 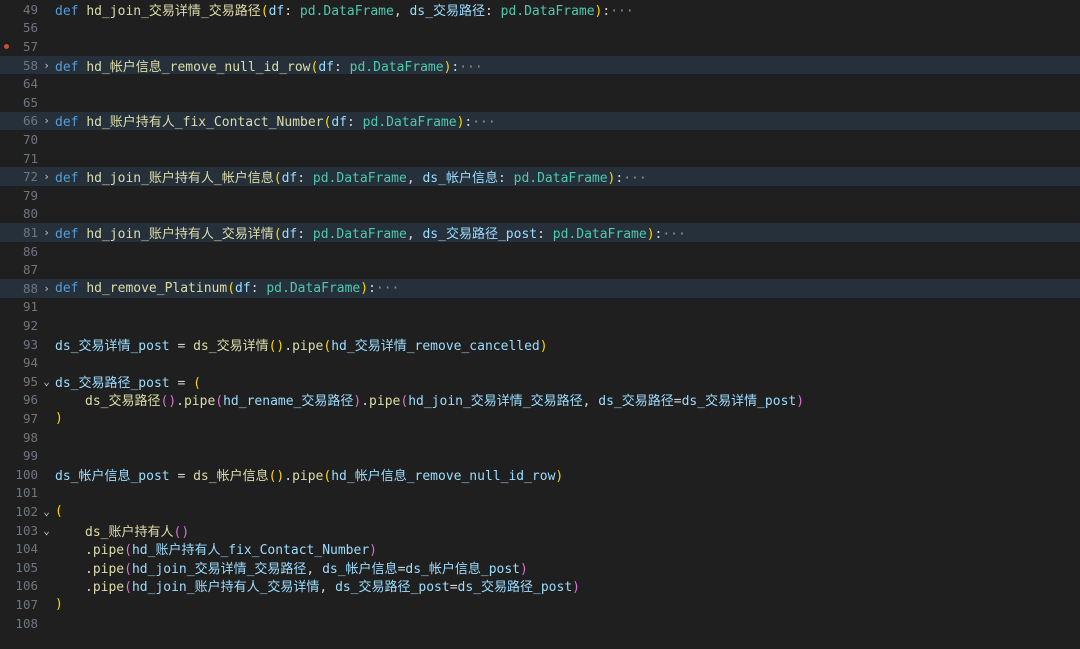 I want to click on code-line-80: 80, so click(x=540, y=214).